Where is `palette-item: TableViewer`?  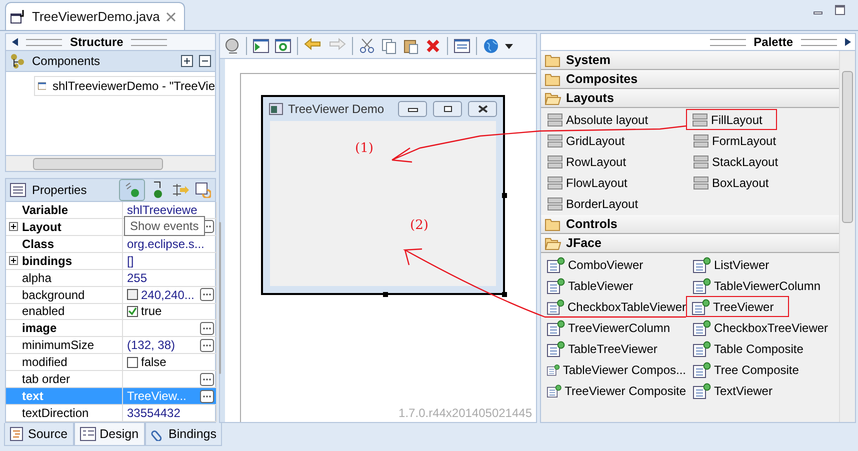
palette-item: TableViewer is located at coordinates (614, 285).